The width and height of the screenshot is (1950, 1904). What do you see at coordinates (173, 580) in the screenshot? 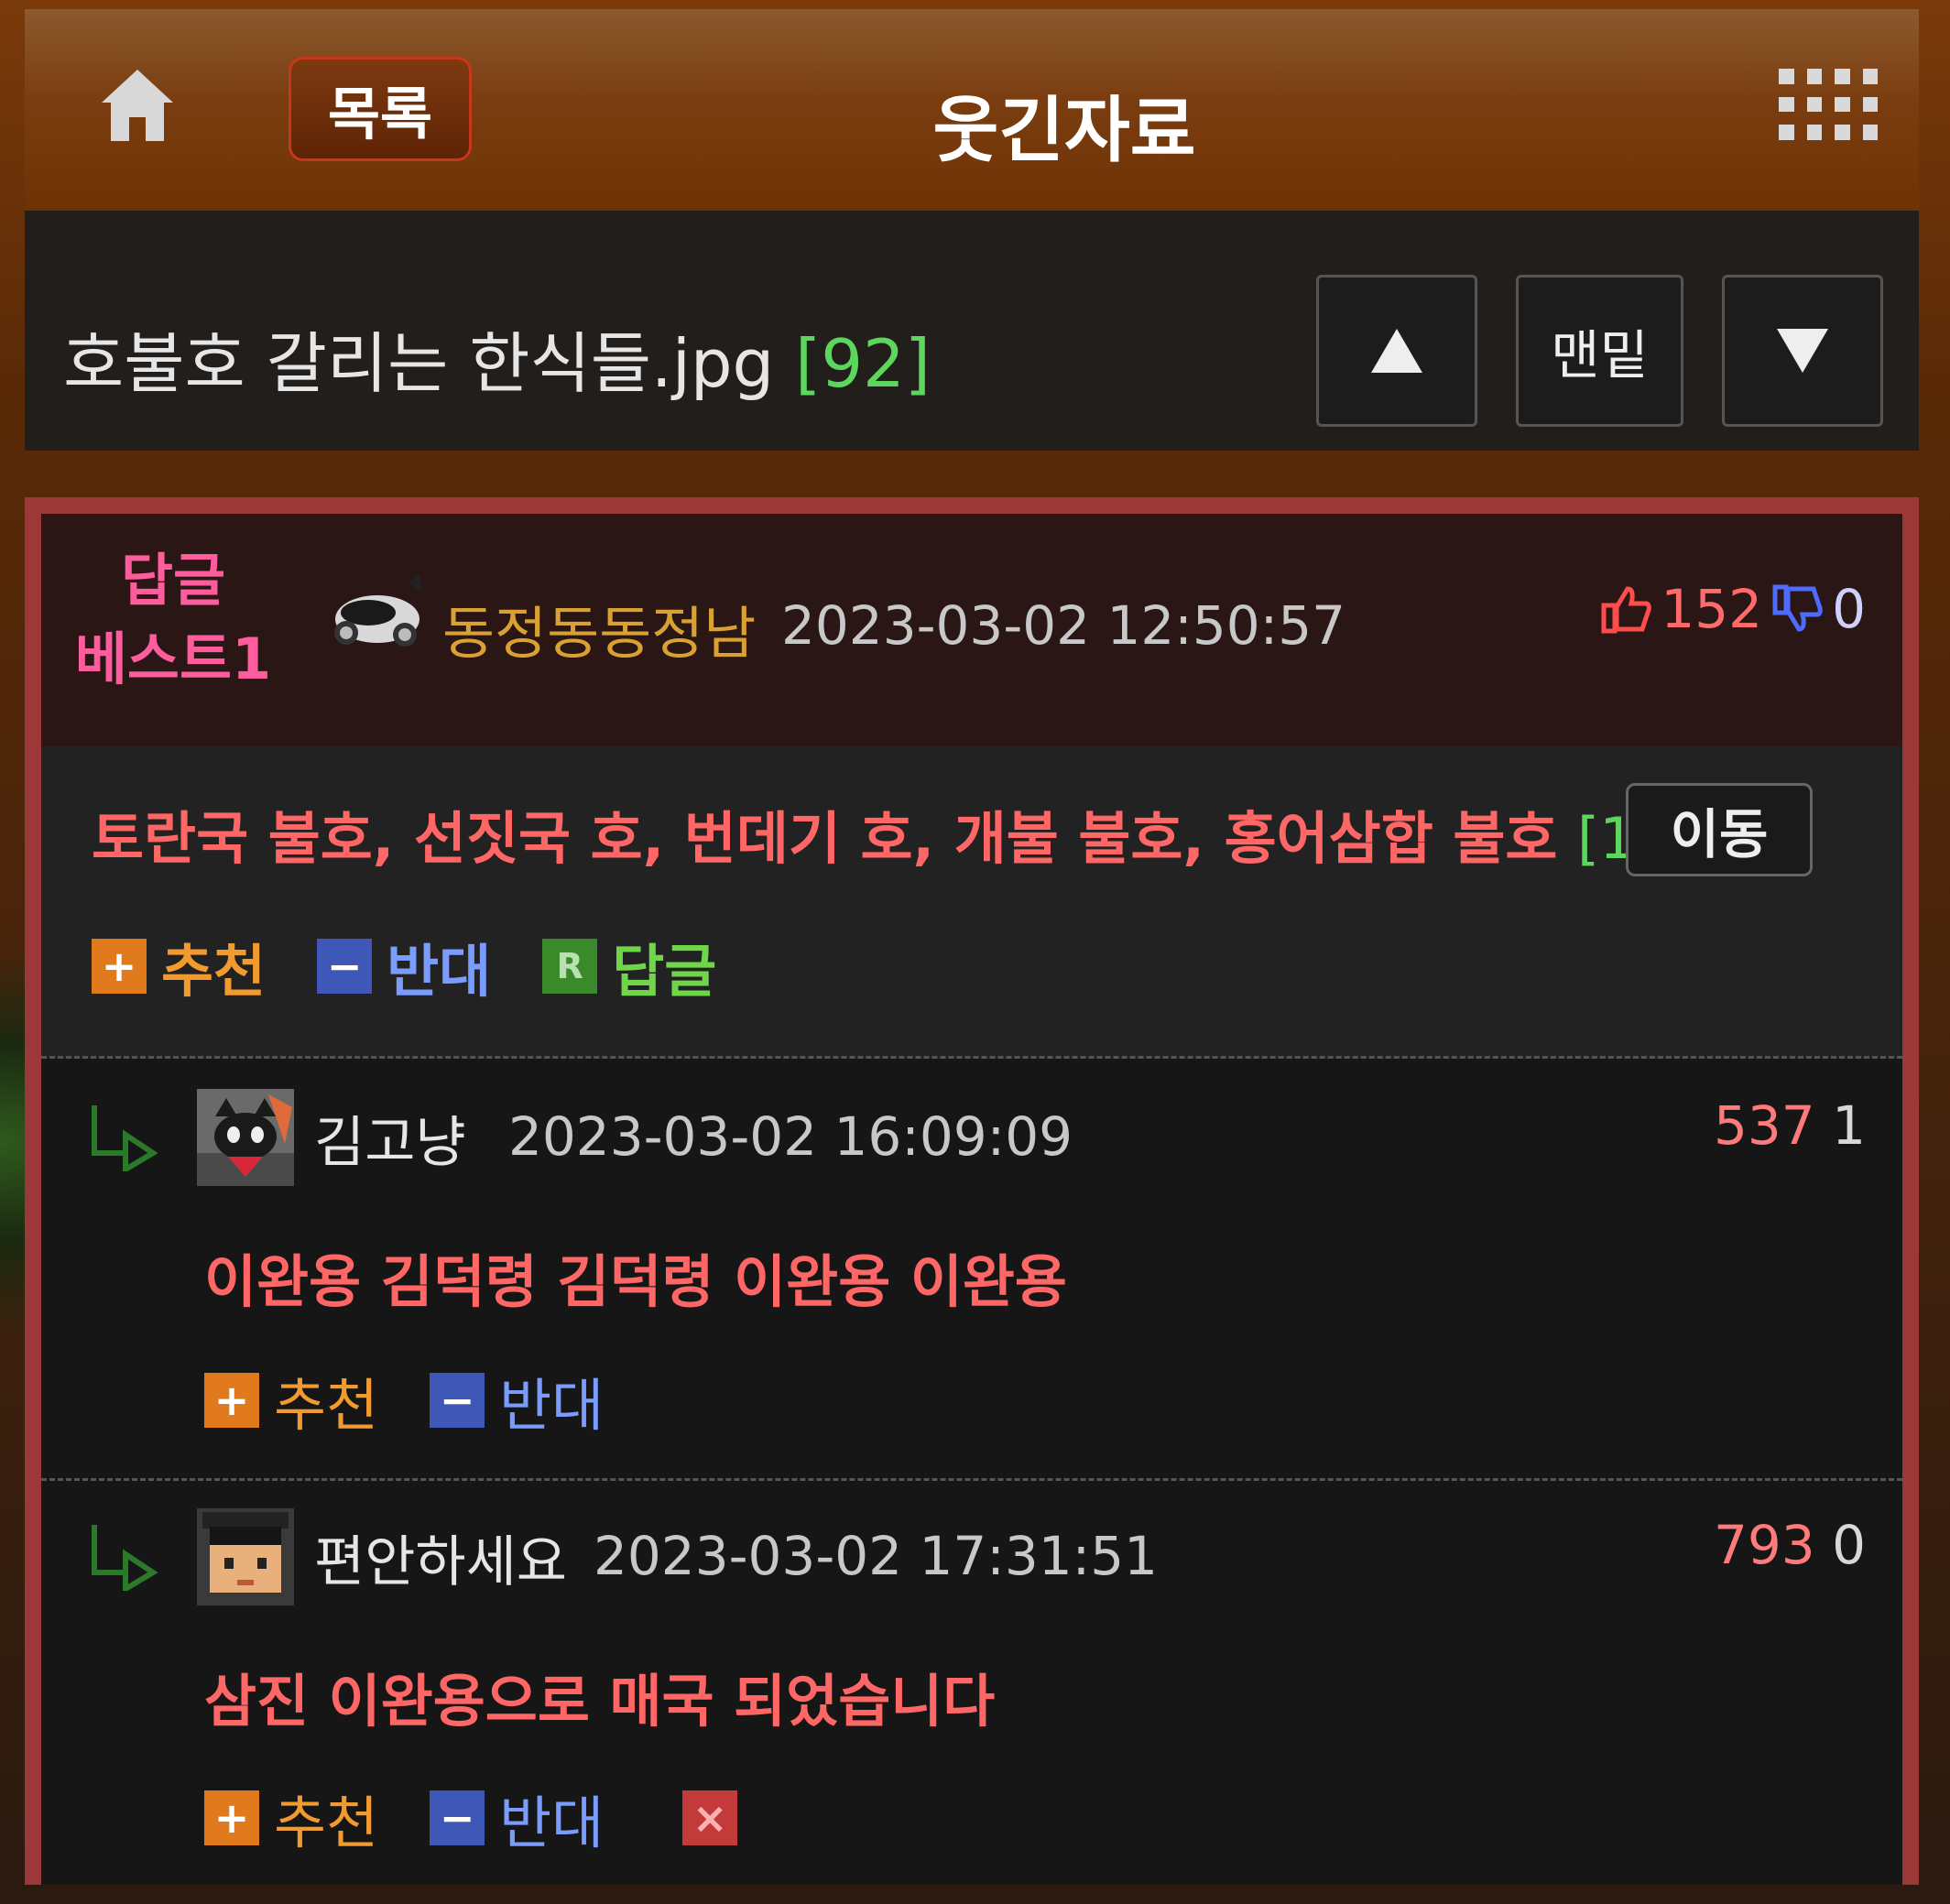
I see `best-badge-line1: 답글` at bounding box center [173, 580].